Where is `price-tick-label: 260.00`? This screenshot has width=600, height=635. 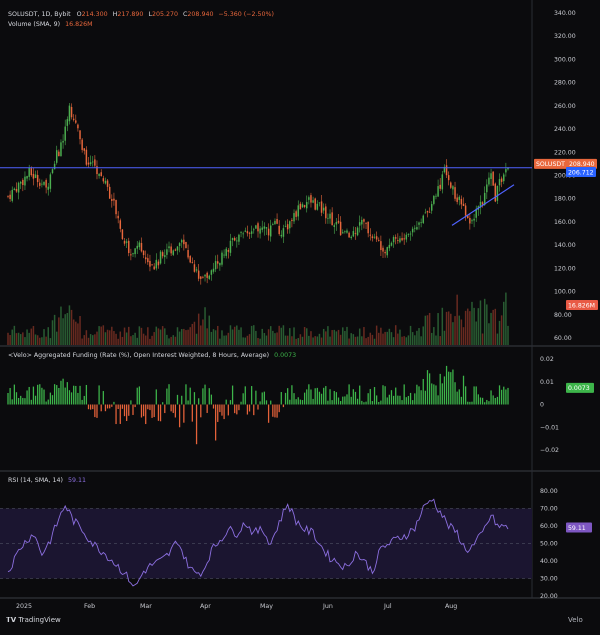
price-tick-label: 260.00 is located at coordinates (565, 106).